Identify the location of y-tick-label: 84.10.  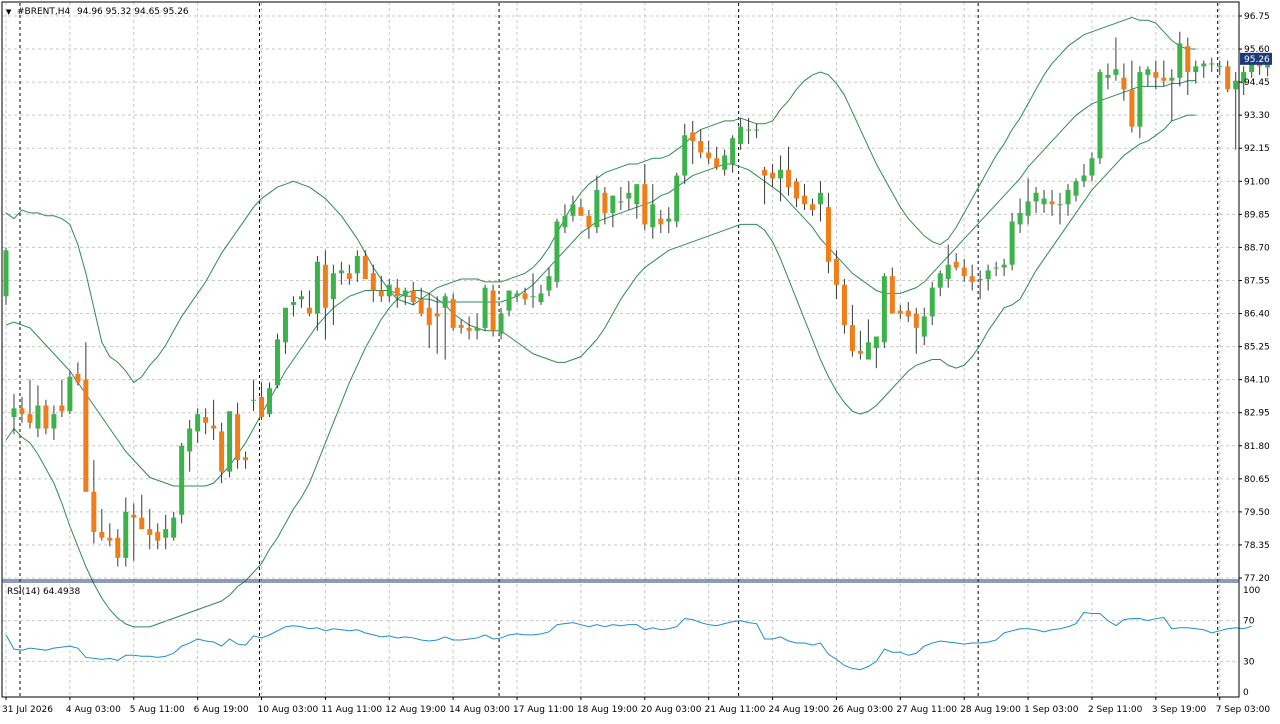
(1257, 381).